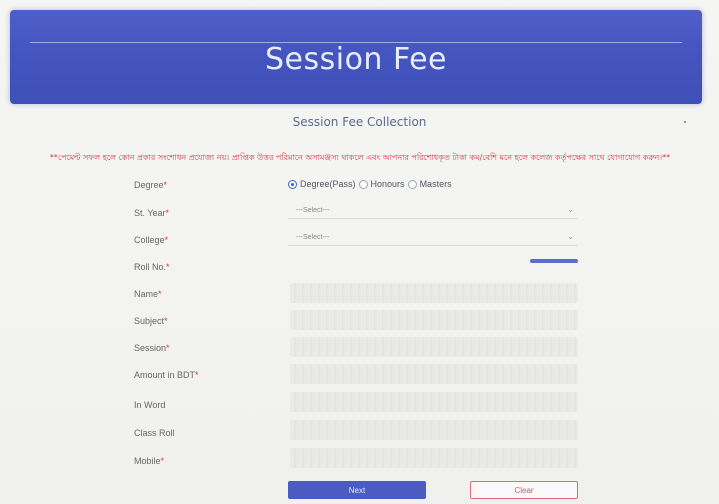 The width and height of the screenshot is (719, 504). What do you see at coordinates (166, 321) in the screenshot?
I see `subject-required-mark: *` at bounding box center [166, 321].